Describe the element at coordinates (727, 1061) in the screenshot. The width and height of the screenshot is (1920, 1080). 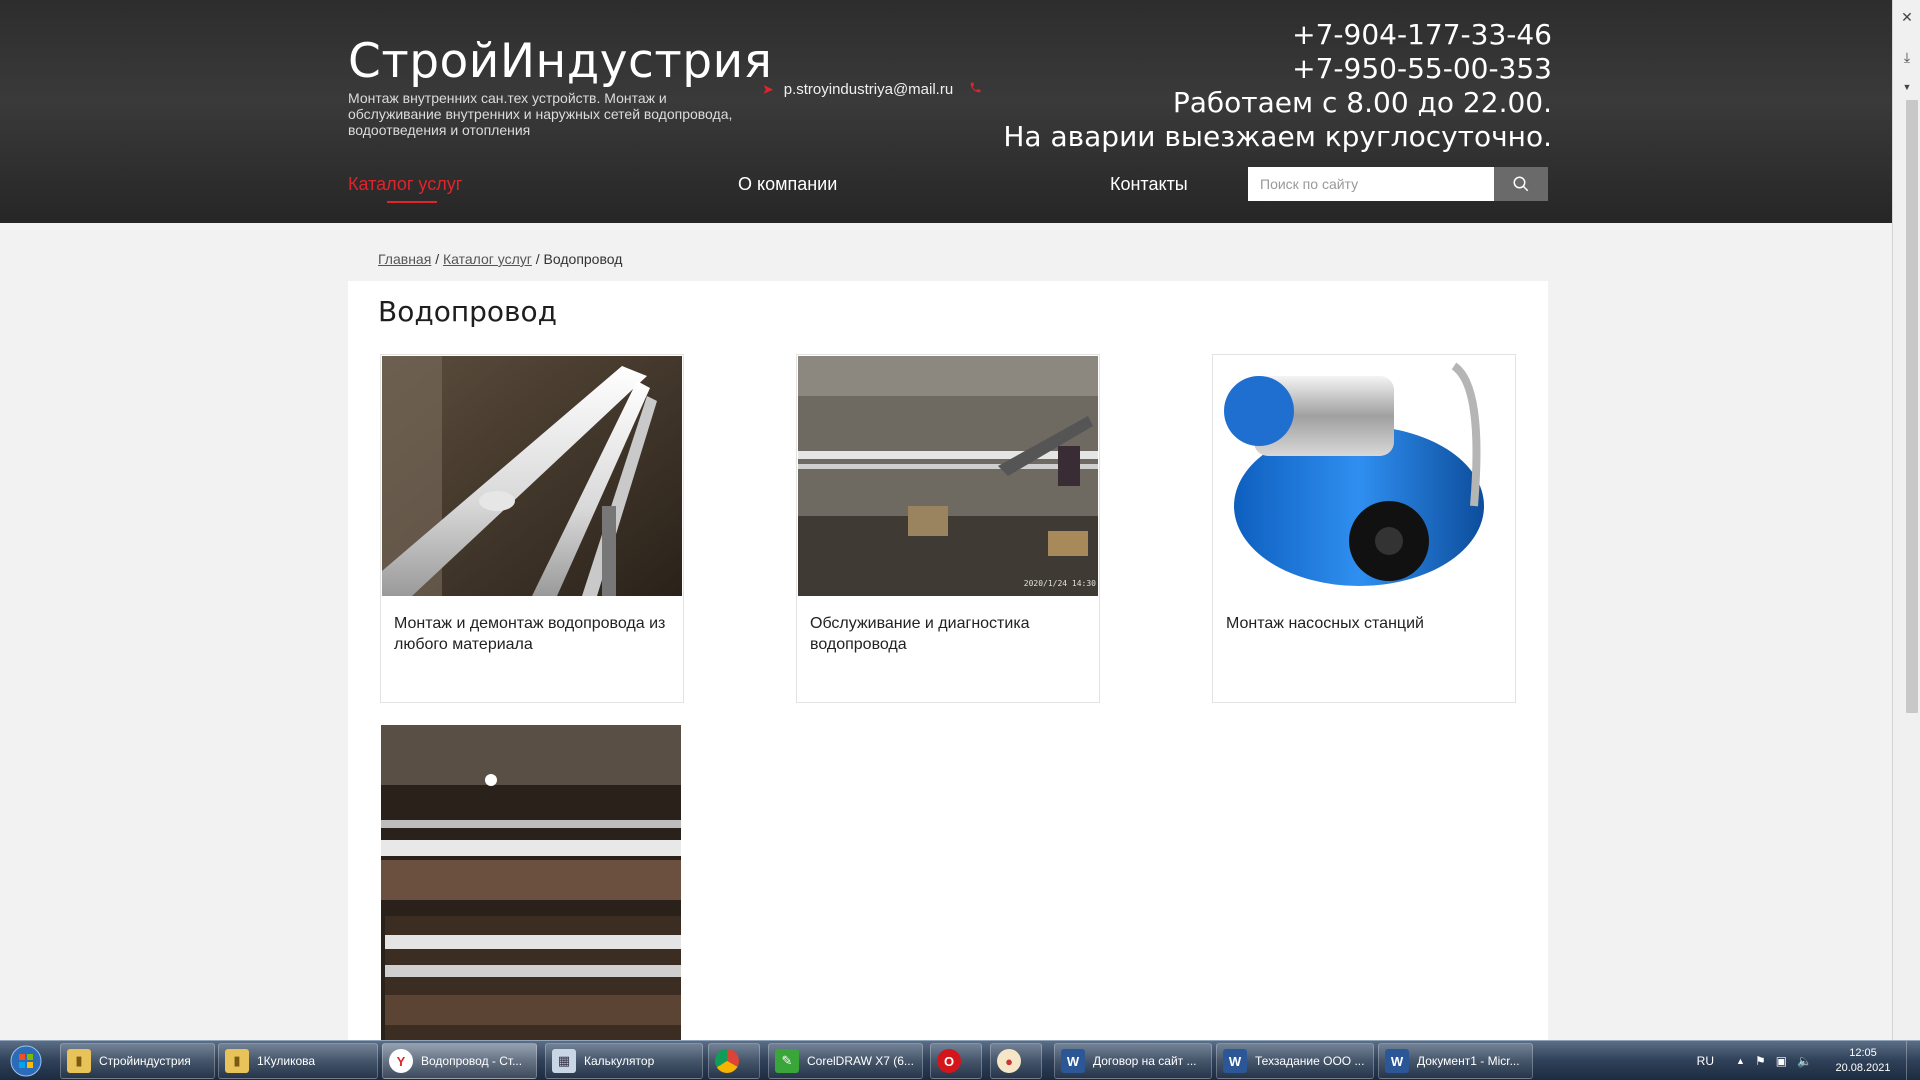
I see `chrome-icon` at that location.